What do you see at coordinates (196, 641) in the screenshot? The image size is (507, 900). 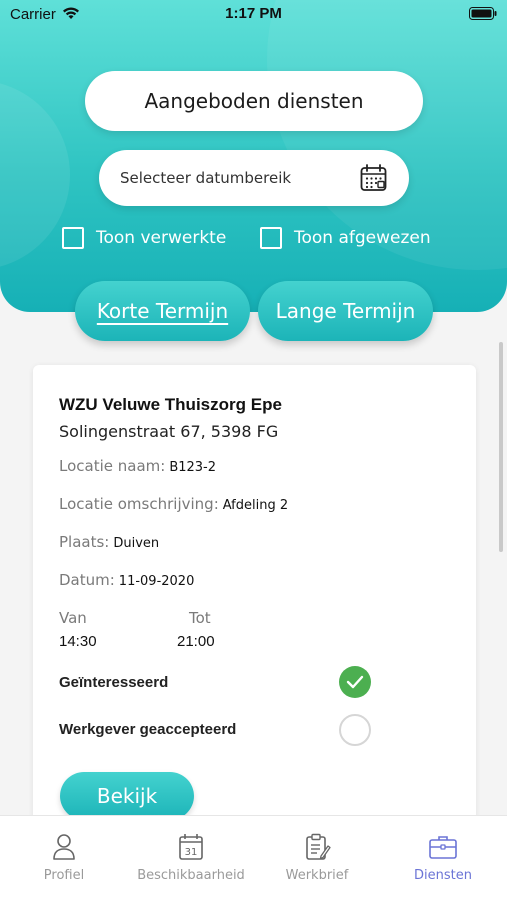 I see `end-time-value: 21:00` at bounding box center [196, 641].